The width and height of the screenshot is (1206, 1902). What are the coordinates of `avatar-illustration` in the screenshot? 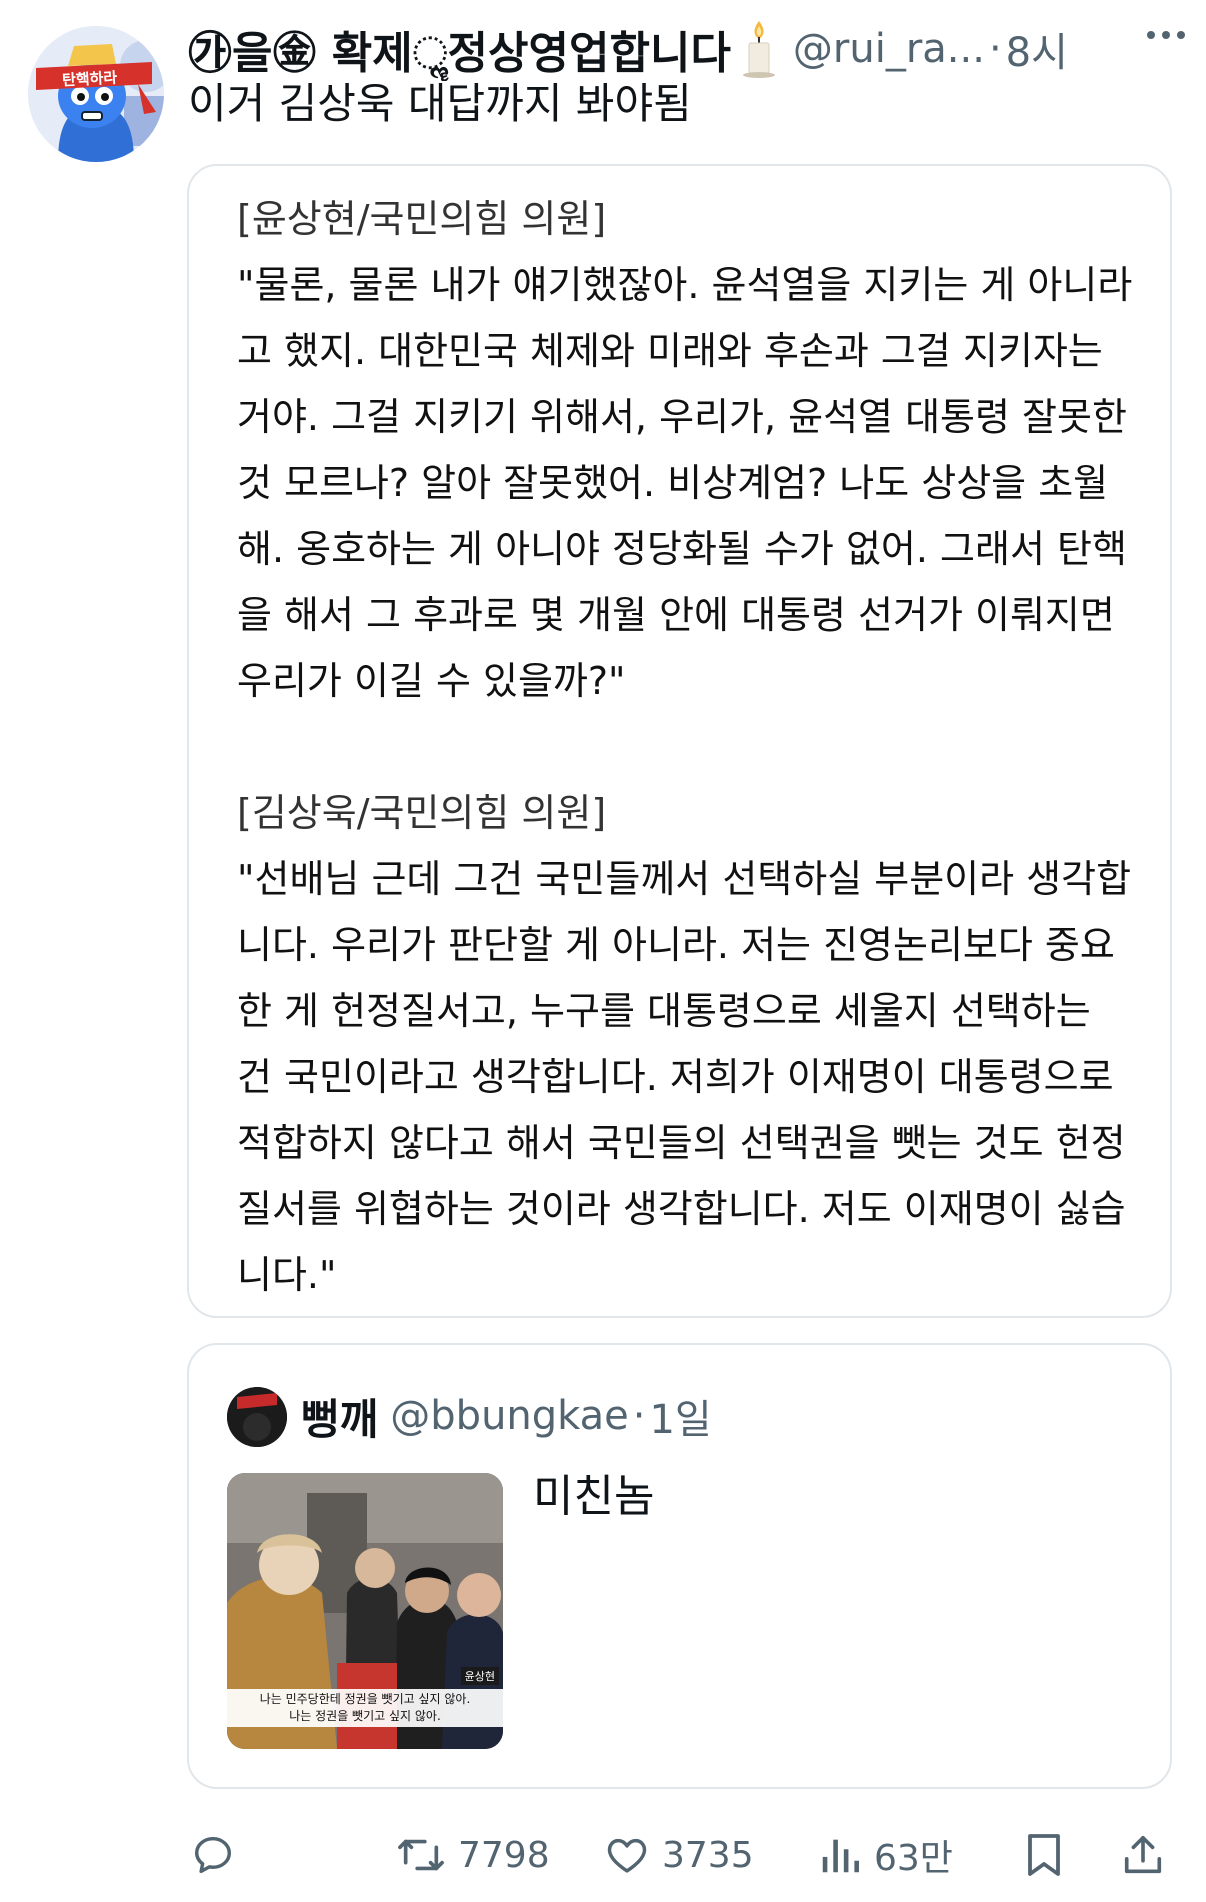 It's located at (96, 94).